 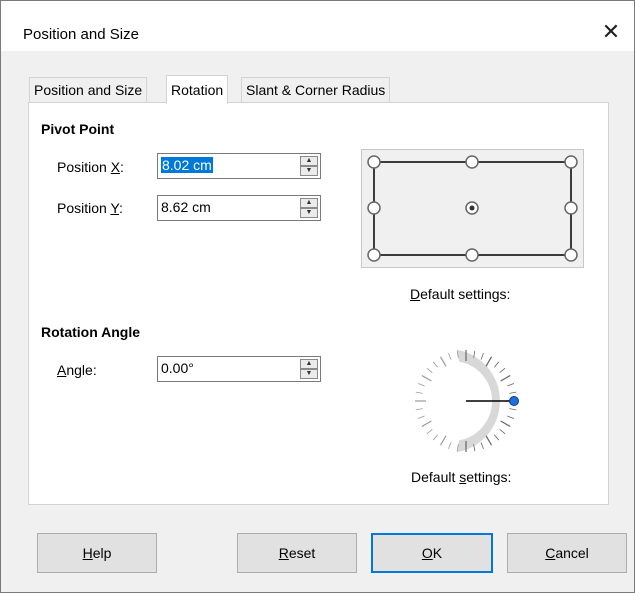 I want to click on title-bar: Position and Size ✕, so click(x=317, y=26).